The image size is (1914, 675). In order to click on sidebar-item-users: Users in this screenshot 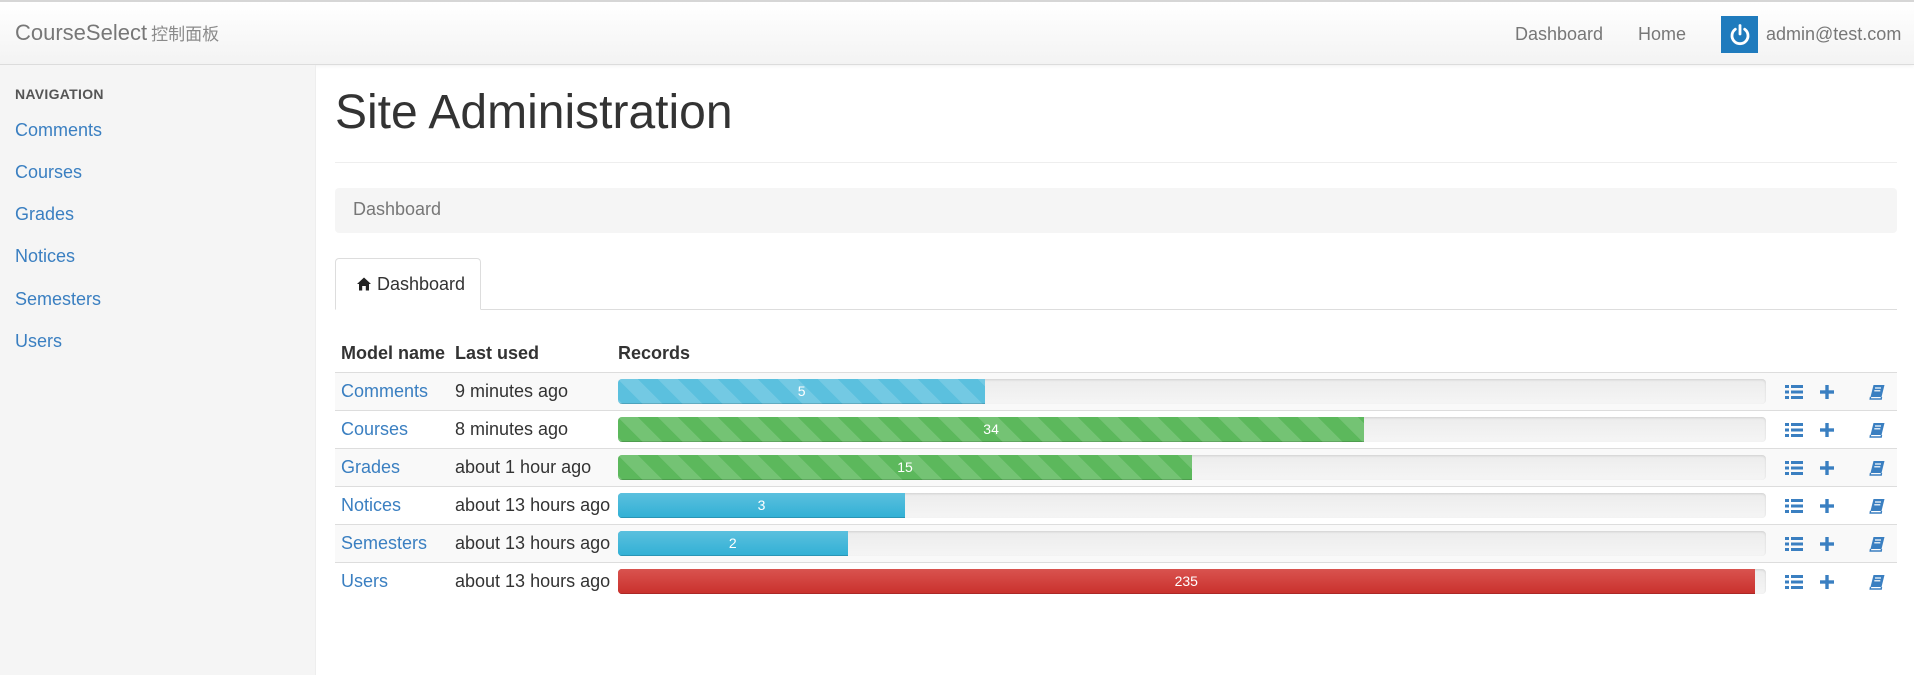, I will do `click(38, 341)`.